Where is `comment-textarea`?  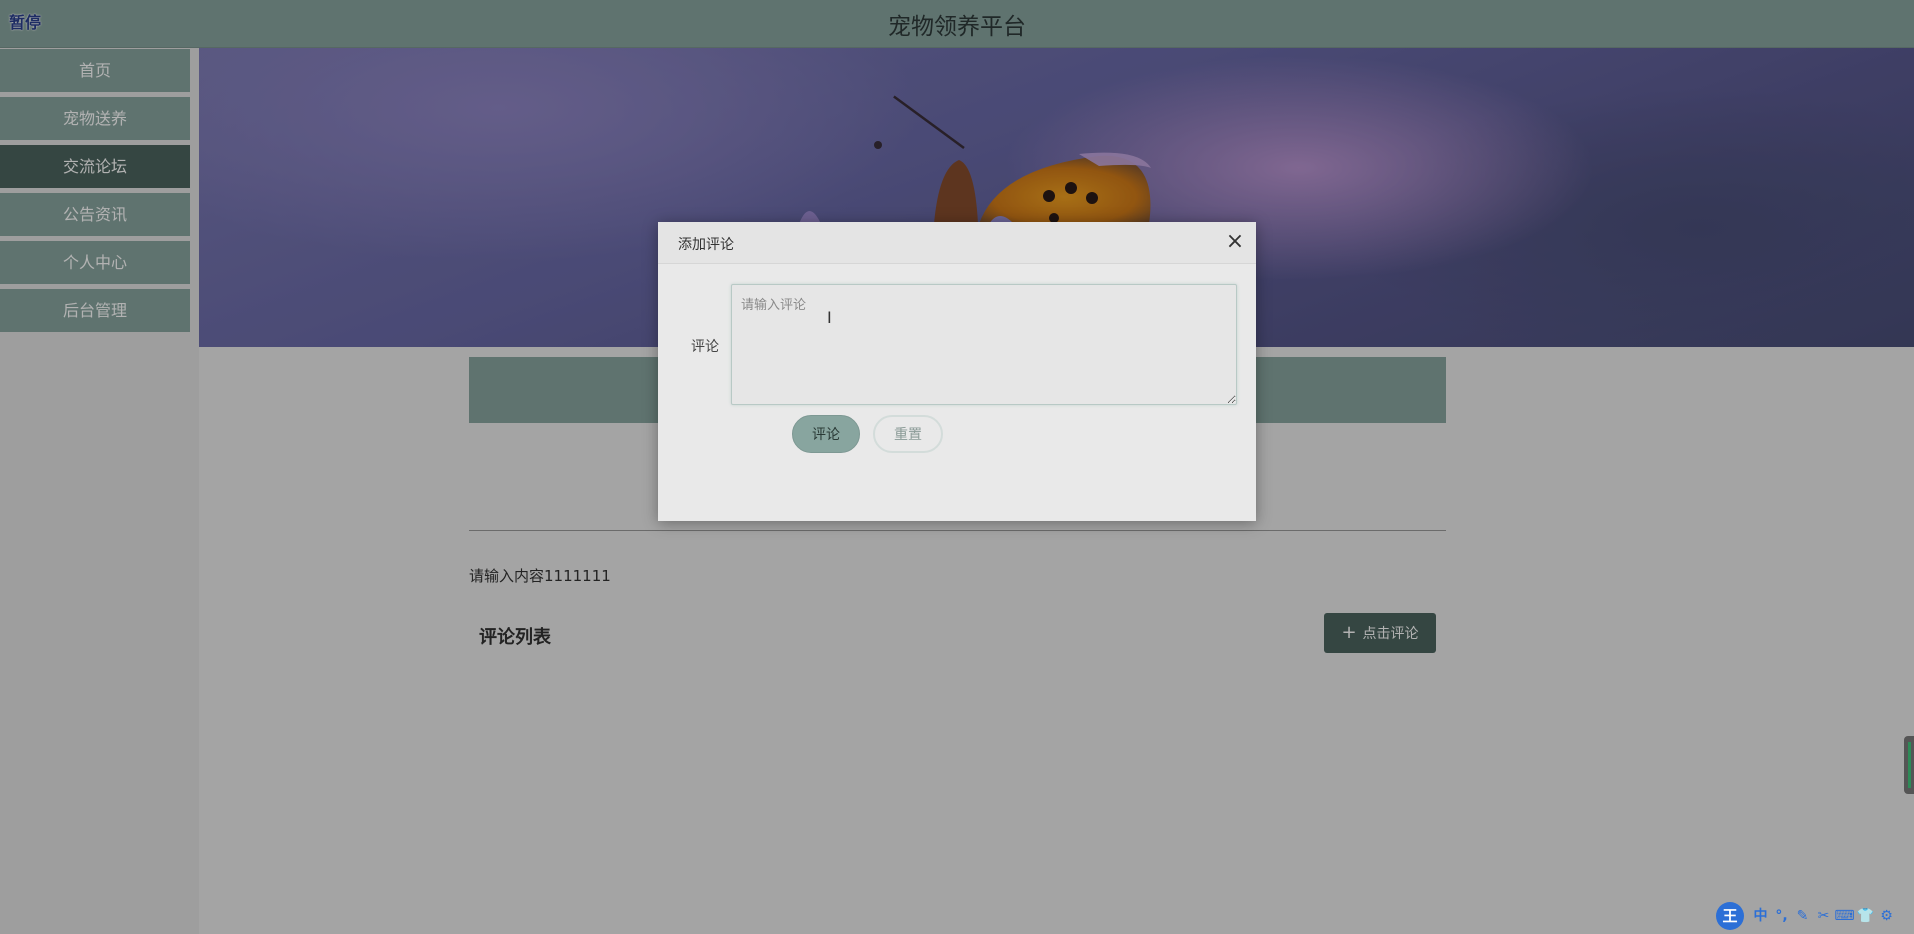 comment-textarea is located at coordinates (984, 344).